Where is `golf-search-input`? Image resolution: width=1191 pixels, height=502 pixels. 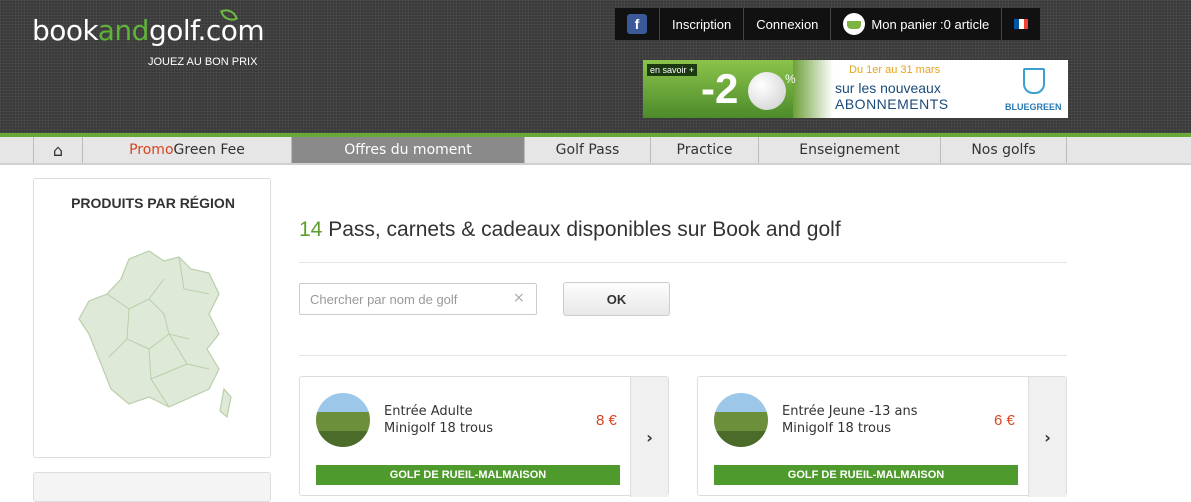
golf-search-input is located at coordinates (418, 299).